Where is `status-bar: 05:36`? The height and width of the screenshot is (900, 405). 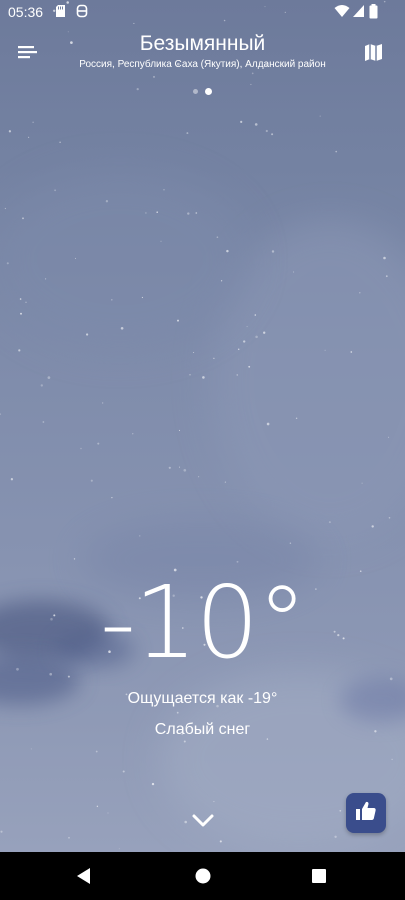 status-bar: 05:36 is located at coordinates (202, 12).